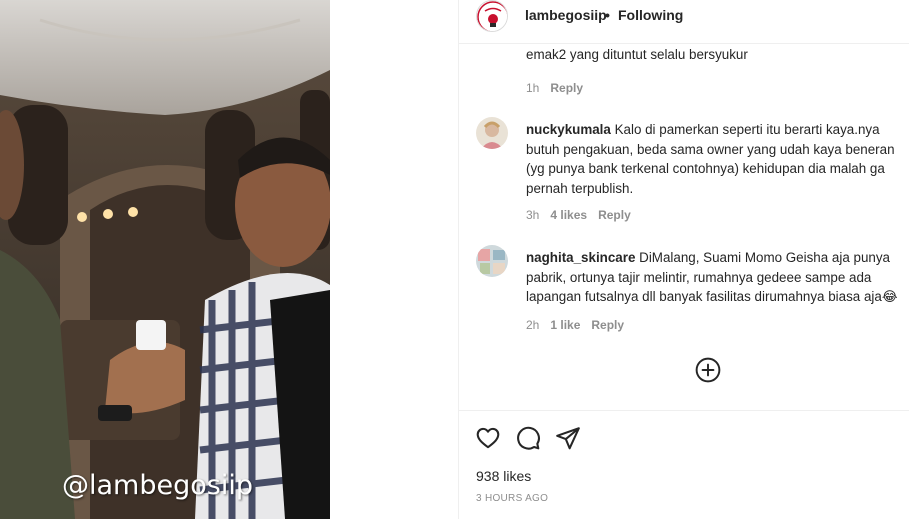  I want to click on share-button, so click(568, 438).